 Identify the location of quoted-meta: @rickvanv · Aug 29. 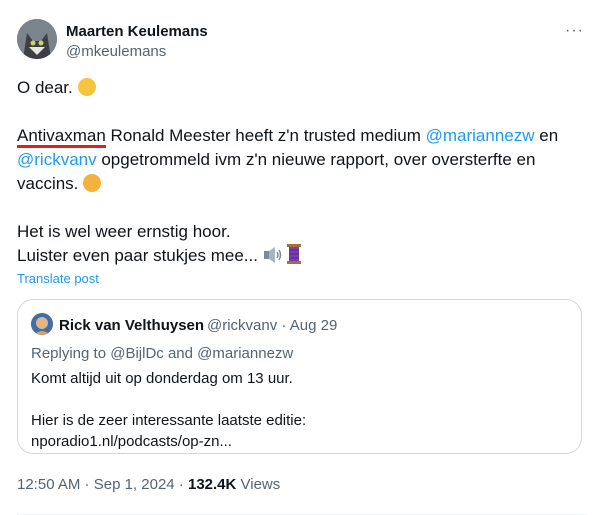
(272, 325).